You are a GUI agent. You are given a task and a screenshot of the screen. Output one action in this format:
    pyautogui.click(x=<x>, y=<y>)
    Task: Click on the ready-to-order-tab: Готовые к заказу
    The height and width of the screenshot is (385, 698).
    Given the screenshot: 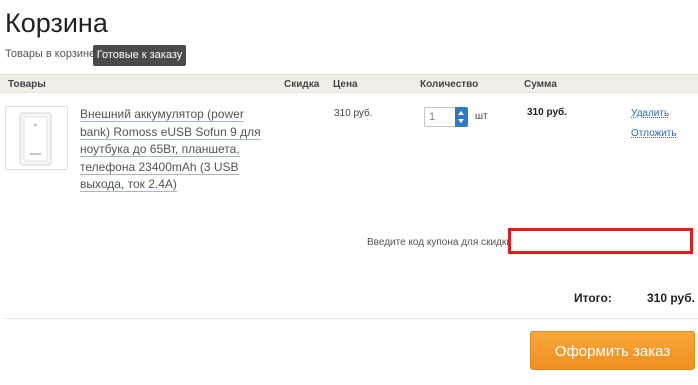 What is the action you would take?
    pyautogui.click(x=139, y=55)
    